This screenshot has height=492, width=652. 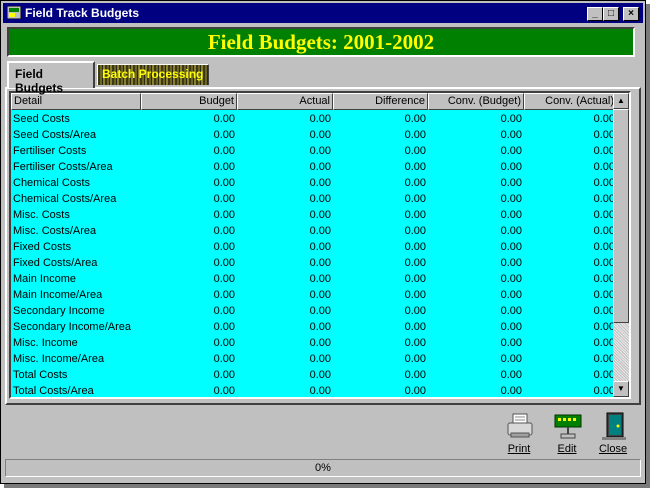 I want to click on maximize-button: □, so click(x=611, y=14).